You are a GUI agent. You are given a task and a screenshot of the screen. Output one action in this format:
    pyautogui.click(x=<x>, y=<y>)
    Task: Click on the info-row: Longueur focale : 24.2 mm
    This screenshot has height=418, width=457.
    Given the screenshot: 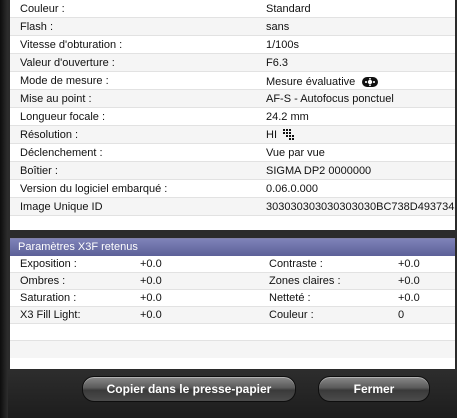 What is the action you would take?
    pyautogui.click(x=232, y=117)
    